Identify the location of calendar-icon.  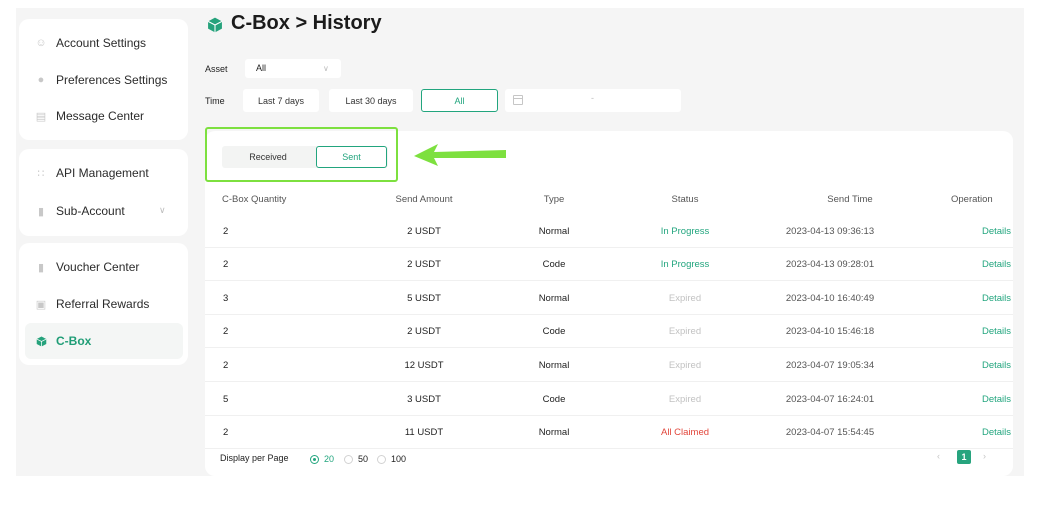
(518, 100).